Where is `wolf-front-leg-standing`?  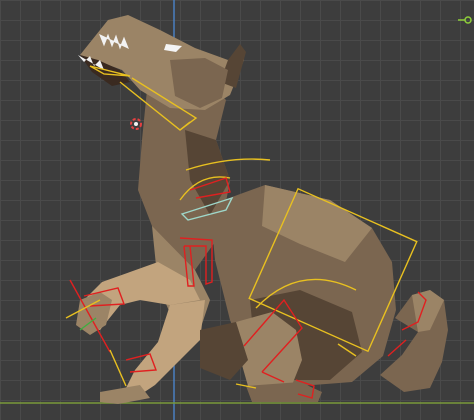 wolf-front-leg-standing is located at coordinates (165, 347).